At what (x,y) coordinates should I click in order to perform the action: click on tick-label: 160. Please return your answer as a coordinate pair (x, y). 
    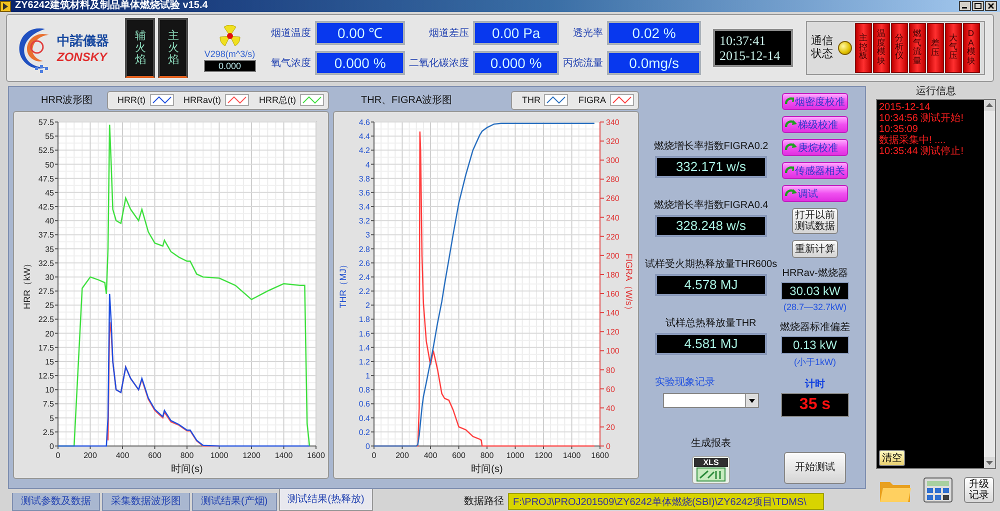
    Looking at the image, I should click on (613, 294).